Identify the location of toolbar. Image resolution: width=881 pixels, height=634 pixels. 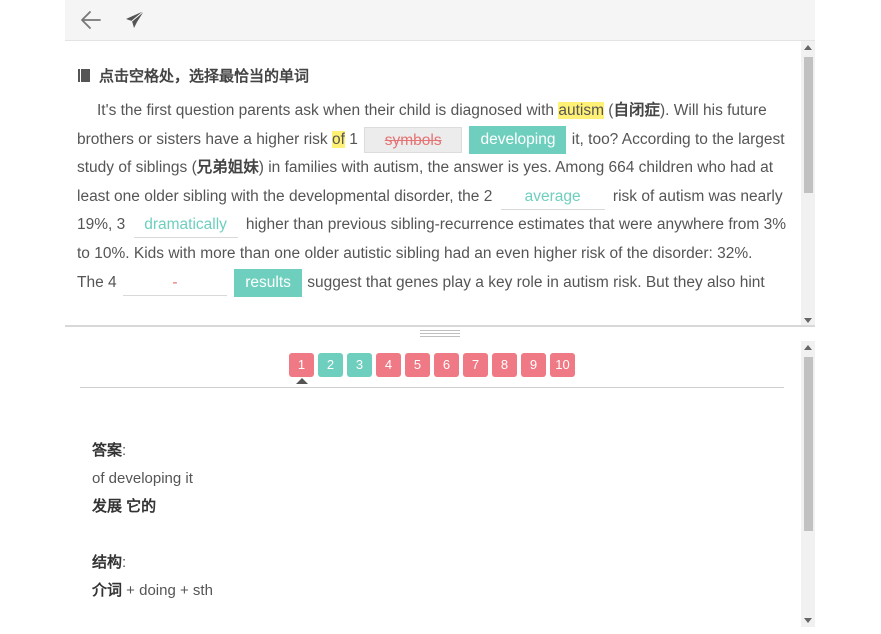
(440, 20).